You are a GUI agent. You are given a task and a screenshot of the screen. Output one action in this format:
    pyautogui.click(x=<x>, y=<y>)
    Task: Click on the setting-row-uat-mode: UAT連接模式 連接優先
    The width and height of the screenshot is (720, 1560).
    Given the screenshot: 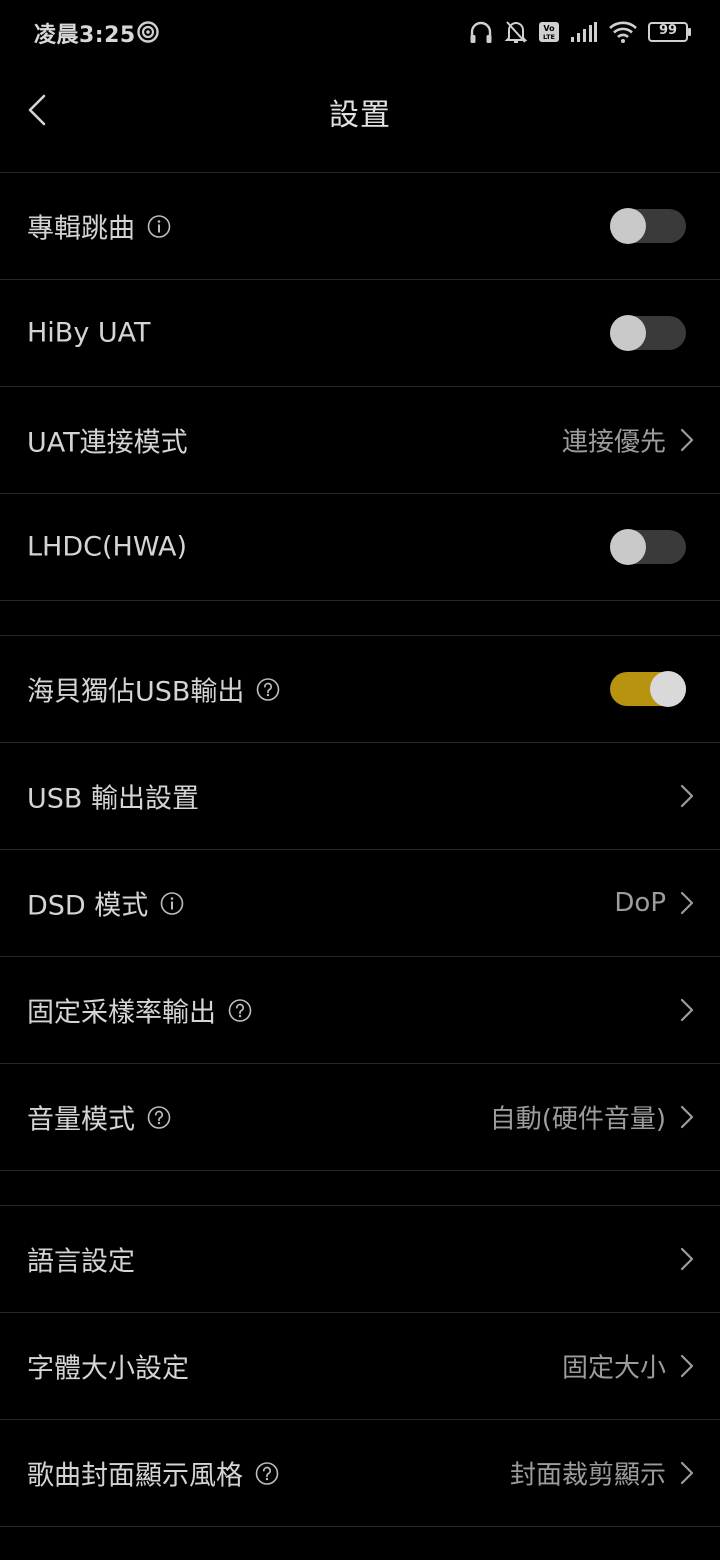 What is the action you would take?
    pyautogui.click(x=360, y=440)
    